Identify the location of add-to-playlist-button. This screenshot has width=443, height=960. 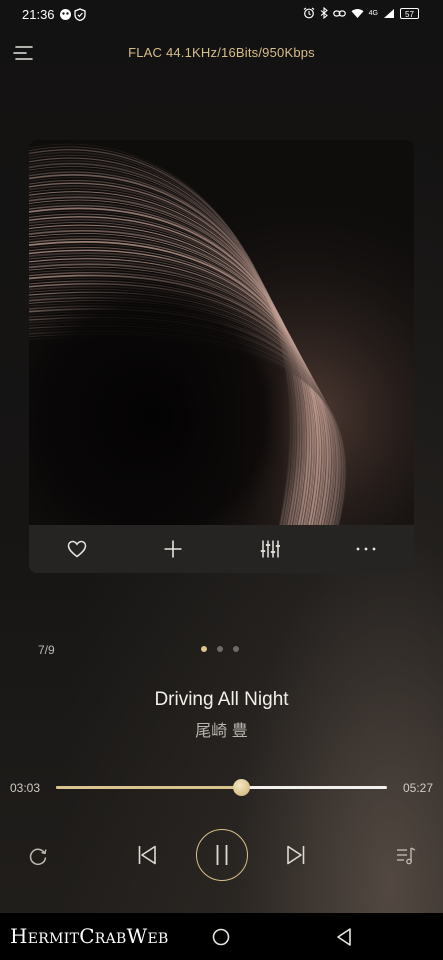
(173, 549).